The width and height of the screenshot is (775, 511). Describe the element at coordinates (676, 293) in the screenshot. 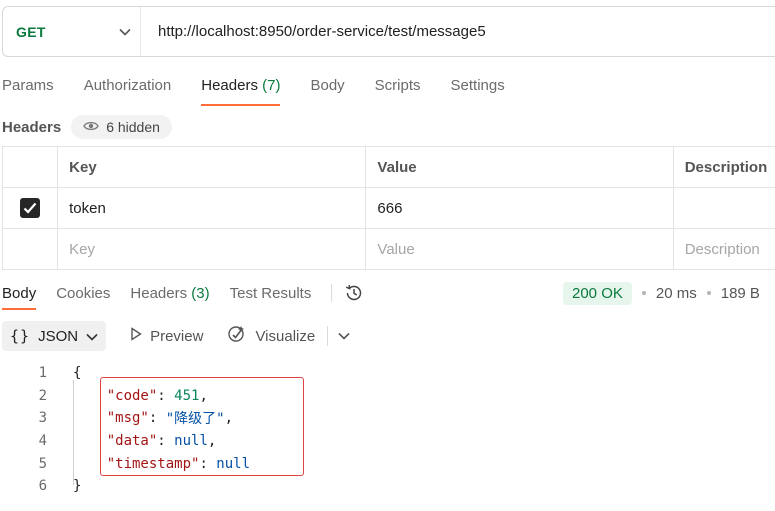

I see `response-time: 20 ms` at that location.